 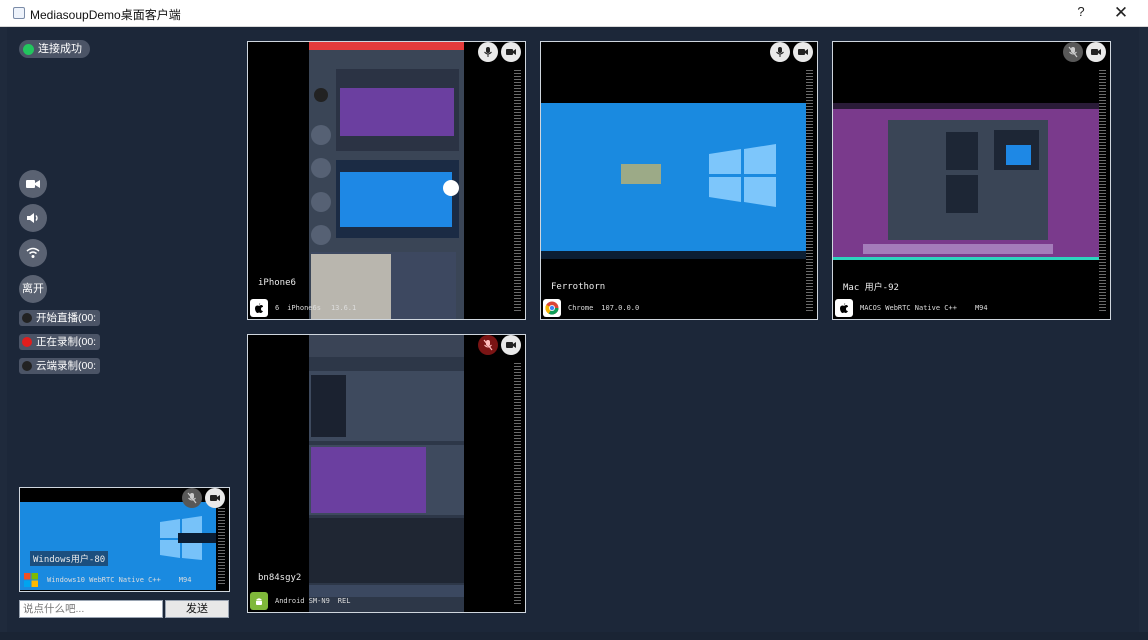 I want to click on device-info: 6 iPhone6s 13.6.1, so click(x=303, y=308).